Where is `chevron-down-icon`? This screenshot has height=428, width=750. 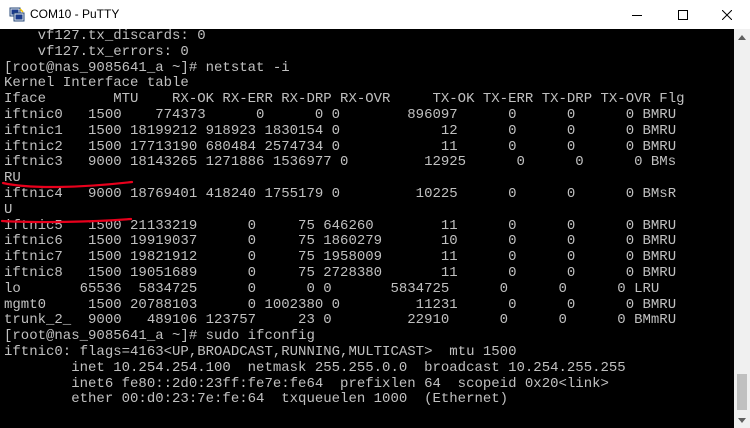 chevron-down-icon is located at coordinates (742, 420).